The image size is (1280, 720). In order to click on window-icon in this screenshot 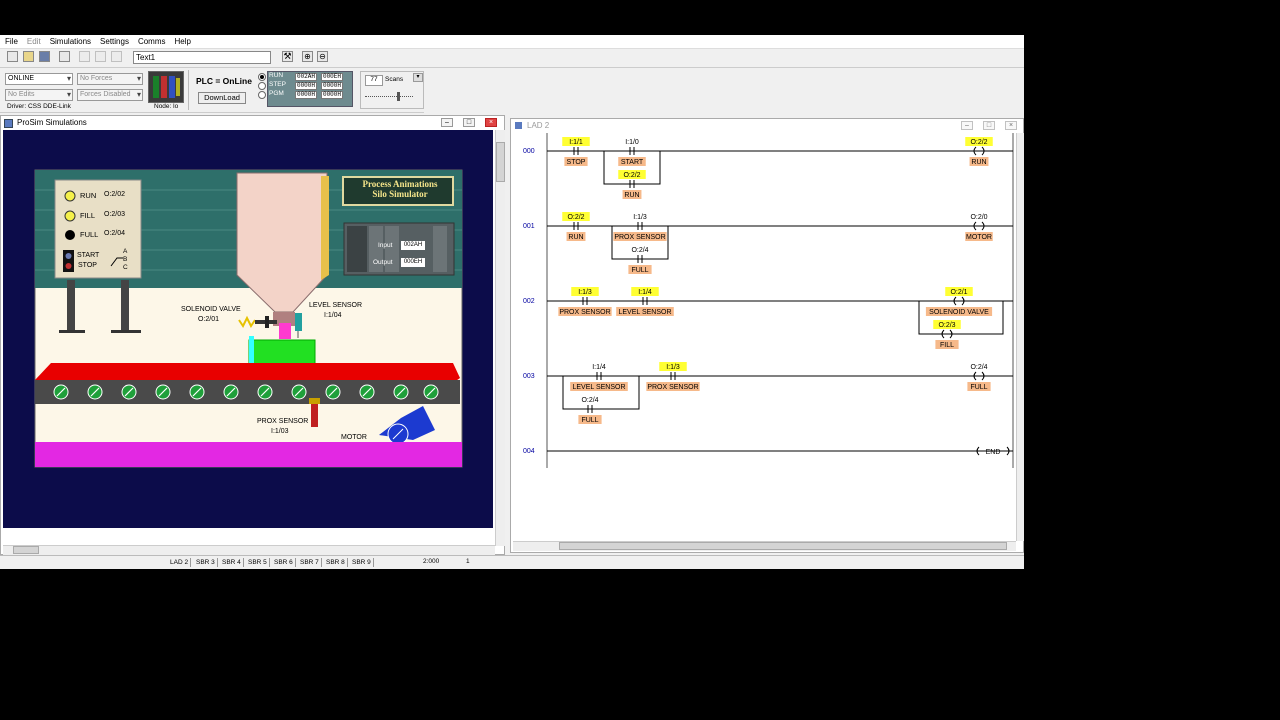, I will do `click(518, 125)`.